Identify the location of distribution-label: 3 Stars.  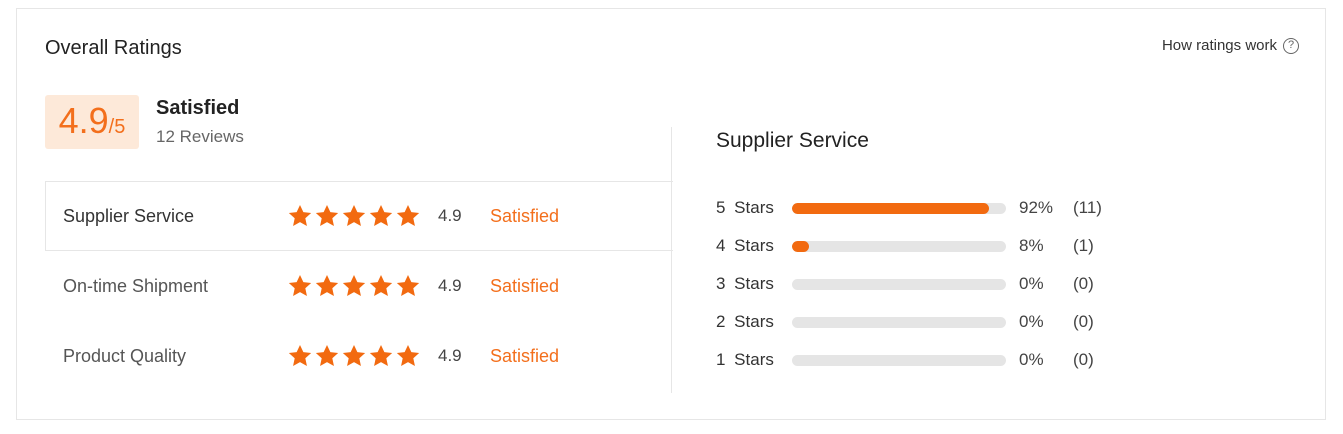
(745, 283).